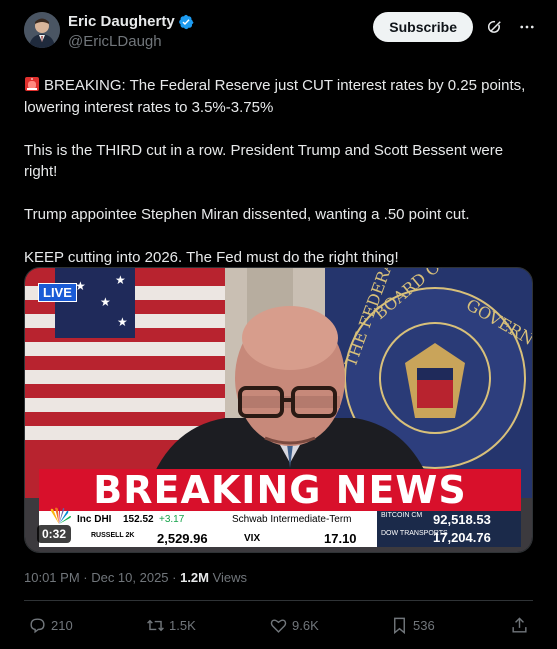 This screenshot has width=557, height=649. I want to click on breaking-news-banner: BREAKING NEWS, so click(280, 490).